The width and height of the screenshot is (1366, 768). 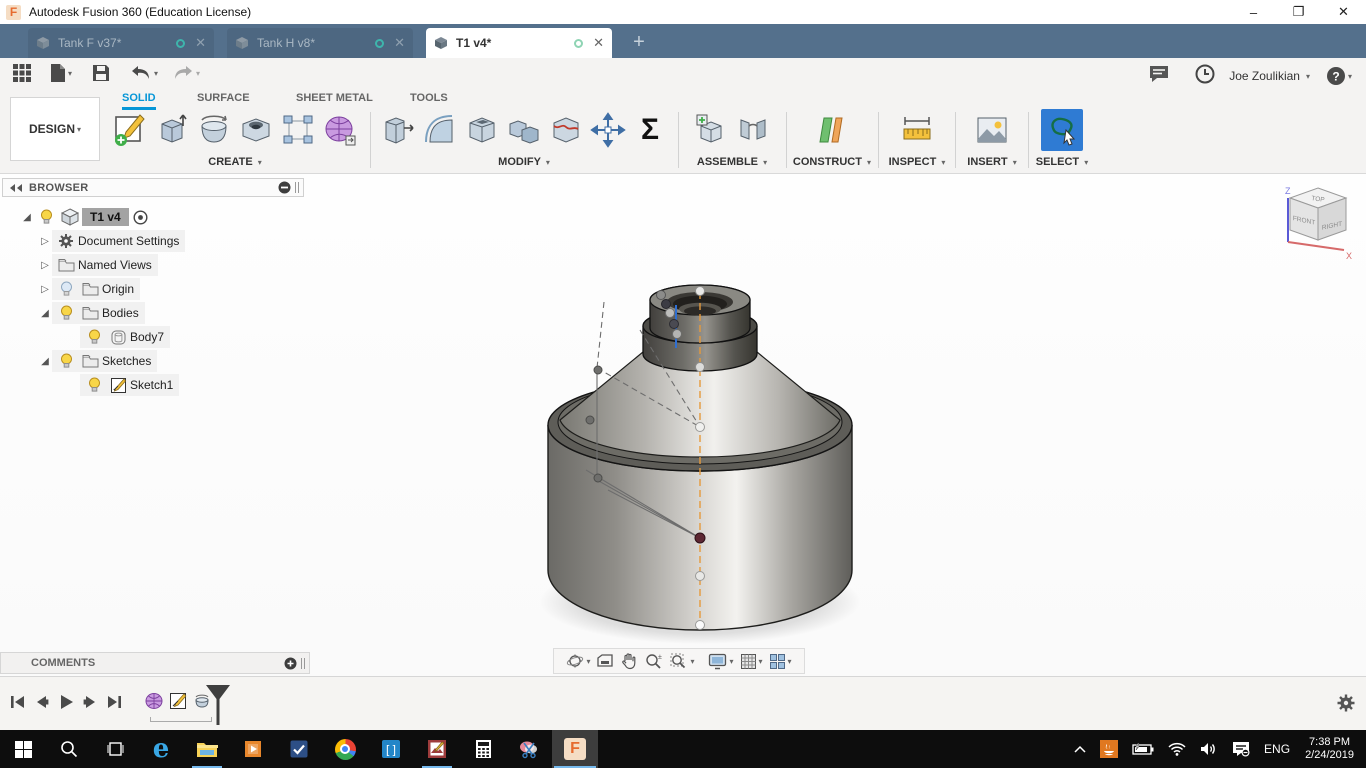 I want to click on edge-icon: e, so click(x=161, y=749).